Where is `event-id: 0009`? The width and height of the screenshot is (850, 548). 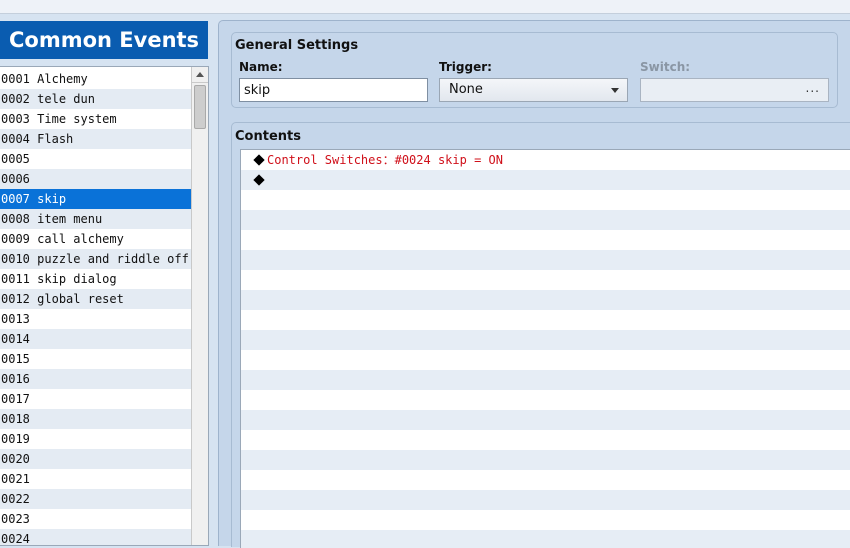
event-id: 0009 is located at coordinates (15, 239).